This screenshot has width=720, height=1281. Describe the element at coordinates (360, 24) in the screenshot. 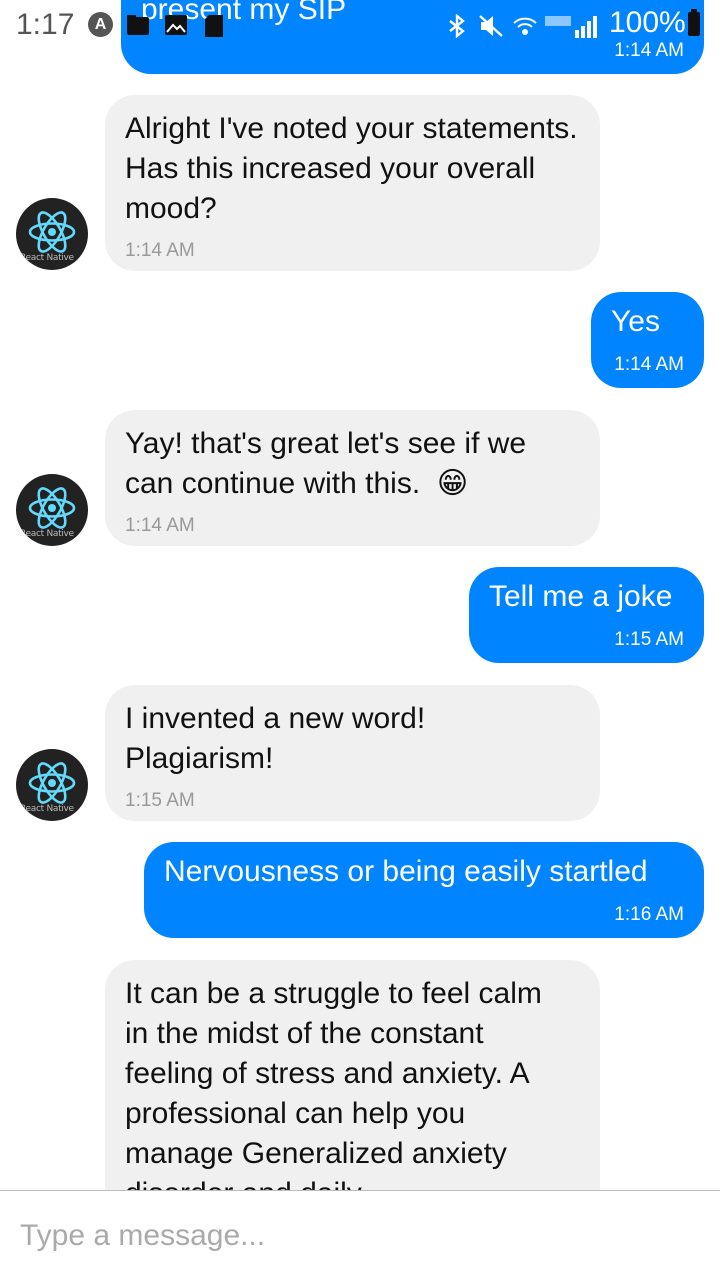

I see `status-bar: 1:17 A 100%` at that location.